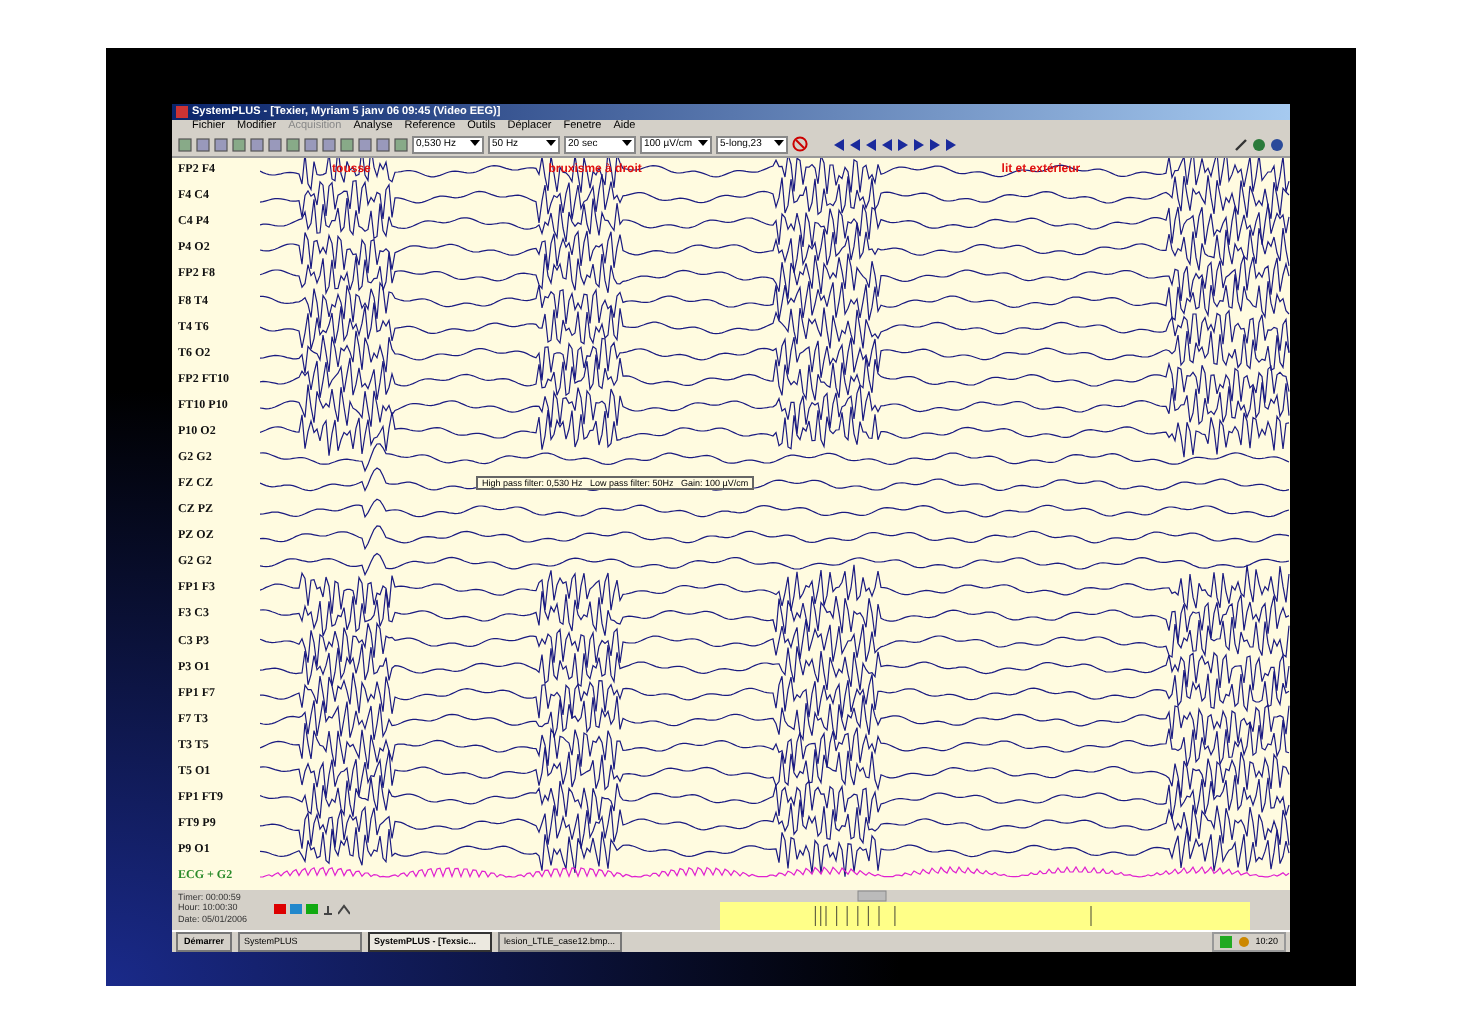 Image resolution: width=1464 pixels, height=1034 pixels. Describe the element at coordinates (982, 909) in the screenshot. I see `timeline-drawing` at that location.